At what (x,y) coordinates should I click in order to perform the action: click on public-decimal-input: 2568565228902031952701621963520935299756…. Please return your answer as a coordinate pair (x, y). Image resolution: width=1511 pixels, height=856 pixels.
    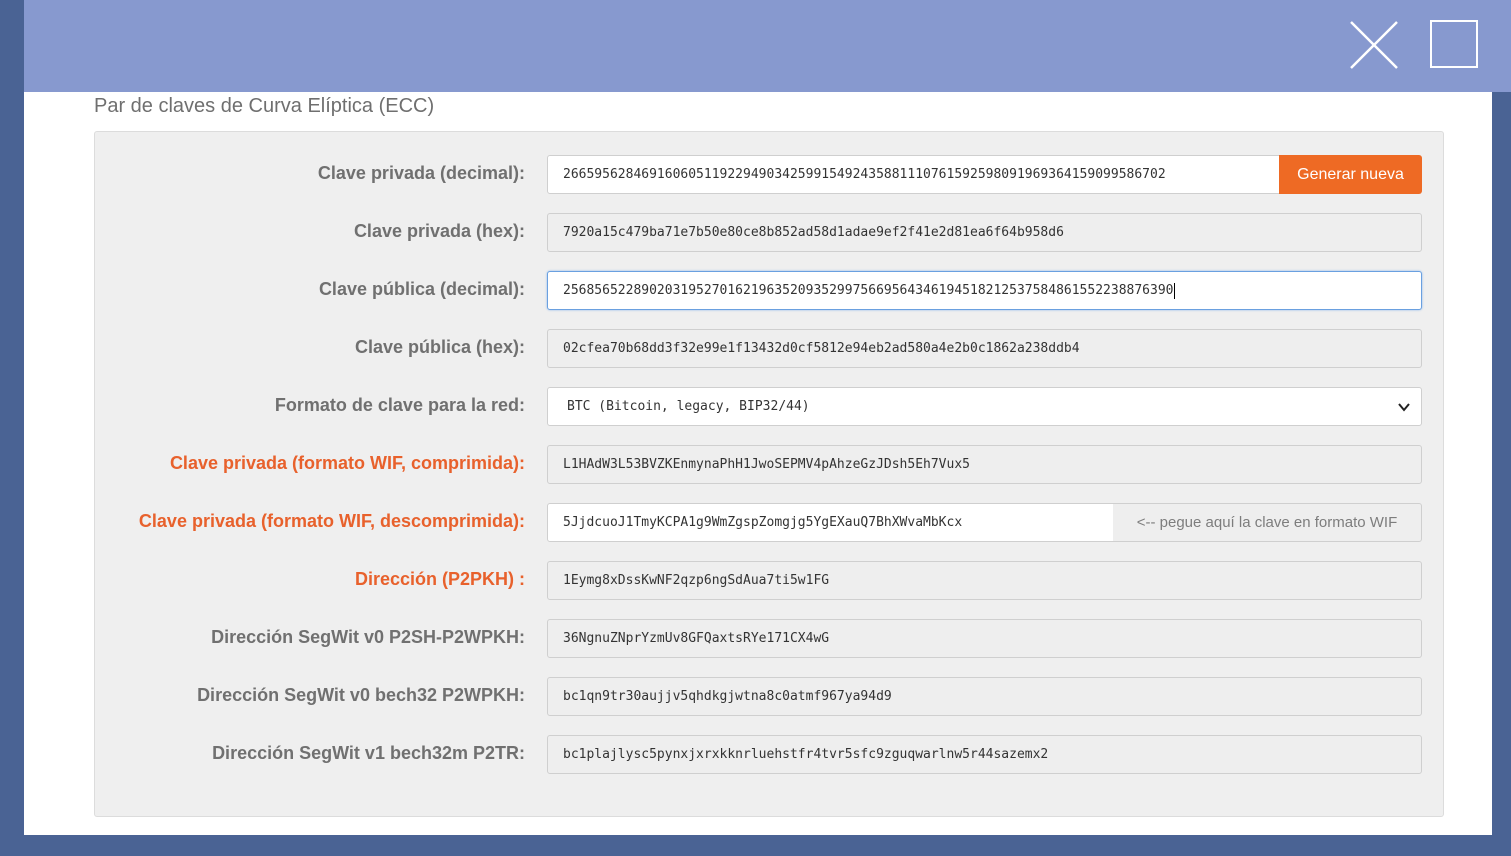
    Looking at the image, I should click on (984, 290).